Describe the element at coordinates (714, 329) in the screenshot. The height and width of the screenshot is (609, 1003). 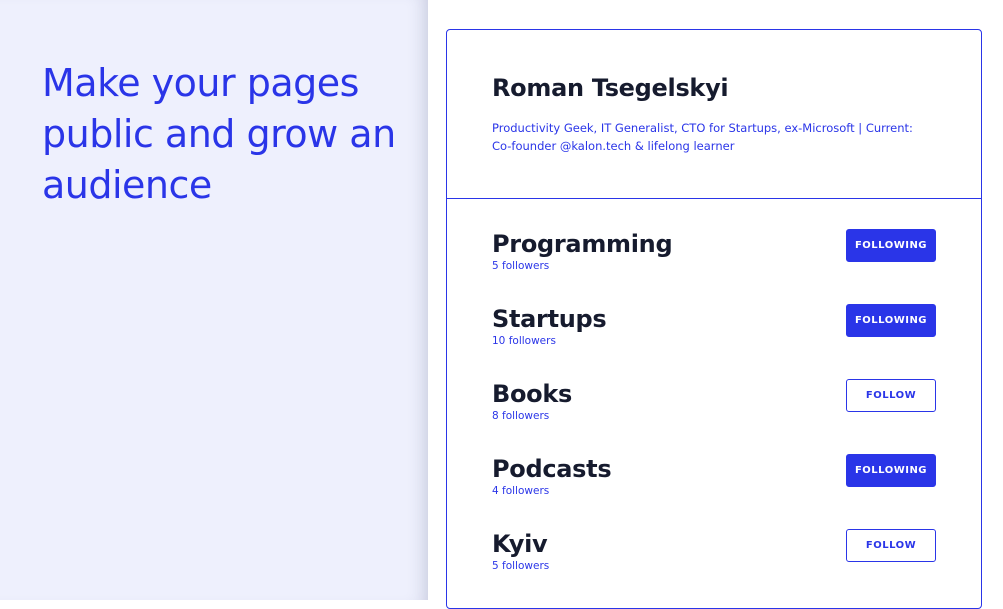
I see `topic-item-startups: Startups 10 followers FOLLOWING` at that location.